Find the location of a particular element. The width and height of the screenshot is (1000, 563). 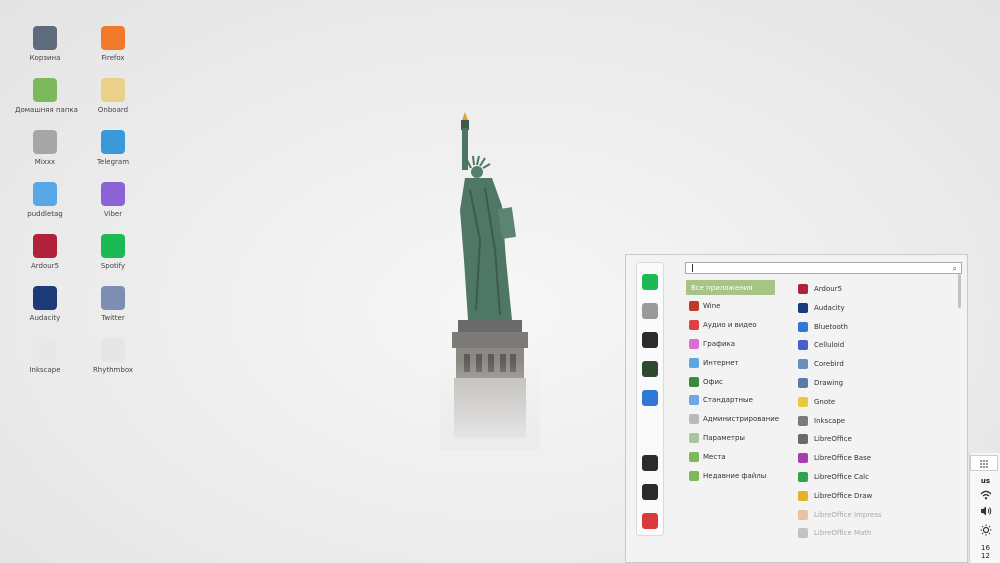

favorites-bar is located at coordinates (650, 399).